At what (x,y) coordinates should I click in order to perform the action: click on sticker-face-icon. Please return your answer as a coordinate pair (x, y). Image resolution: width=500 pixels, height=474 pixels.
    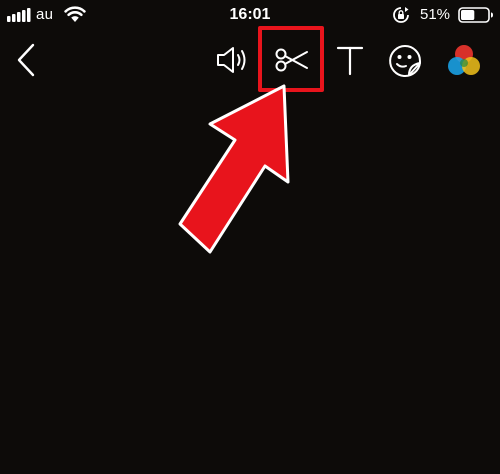
    Looking at the image, I should click on (405, 60).